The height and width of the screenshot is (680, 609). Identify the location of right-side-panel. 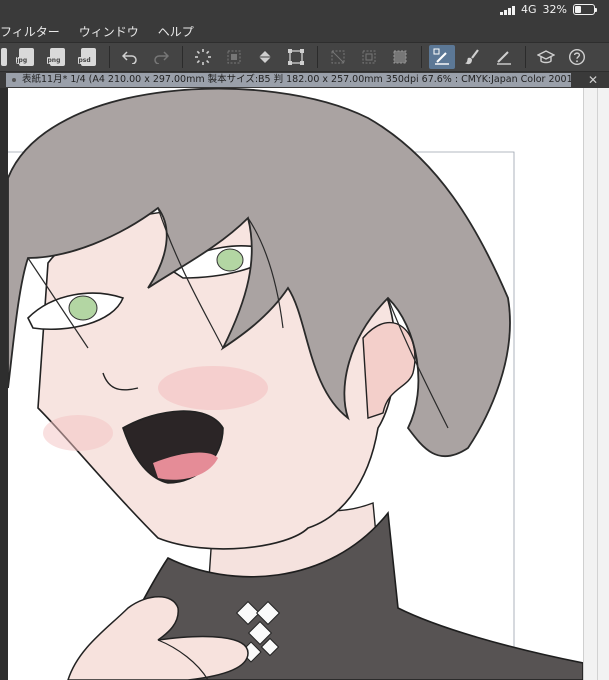
(596, 384).